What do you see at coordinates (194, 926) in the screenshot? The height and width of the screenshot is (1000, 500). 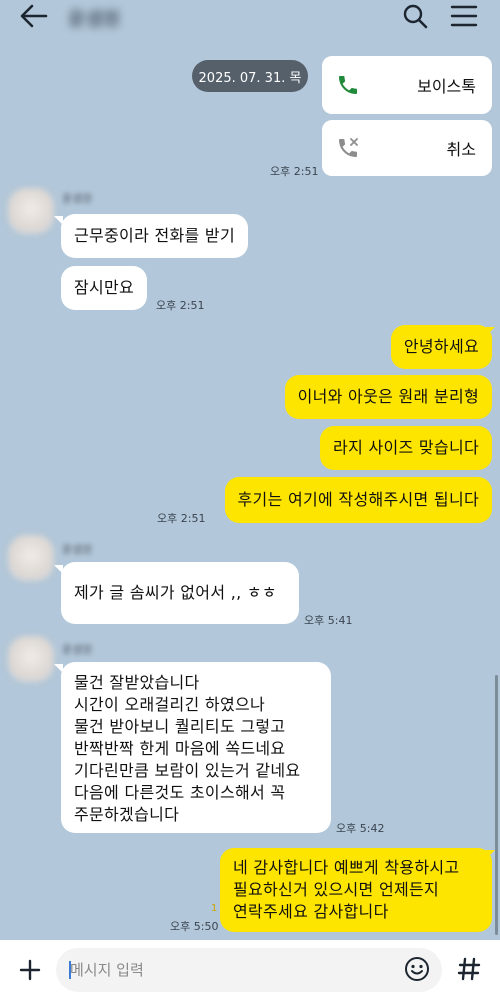 I see `message-time: 오후 5:50` at bounding box center [194, 926].